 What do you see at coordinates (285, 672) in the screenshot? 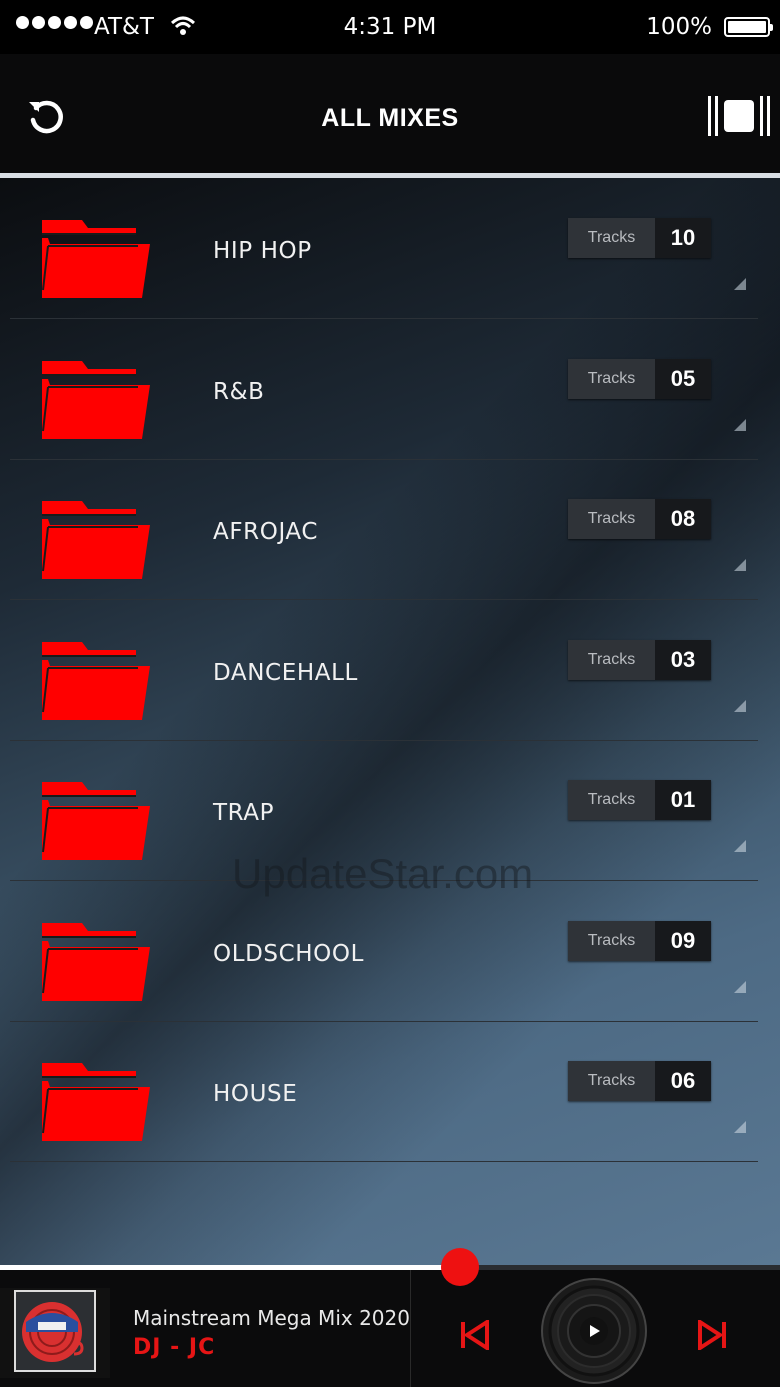
I see `category-name: DANCEHALL` at bounding box center [285, 672].